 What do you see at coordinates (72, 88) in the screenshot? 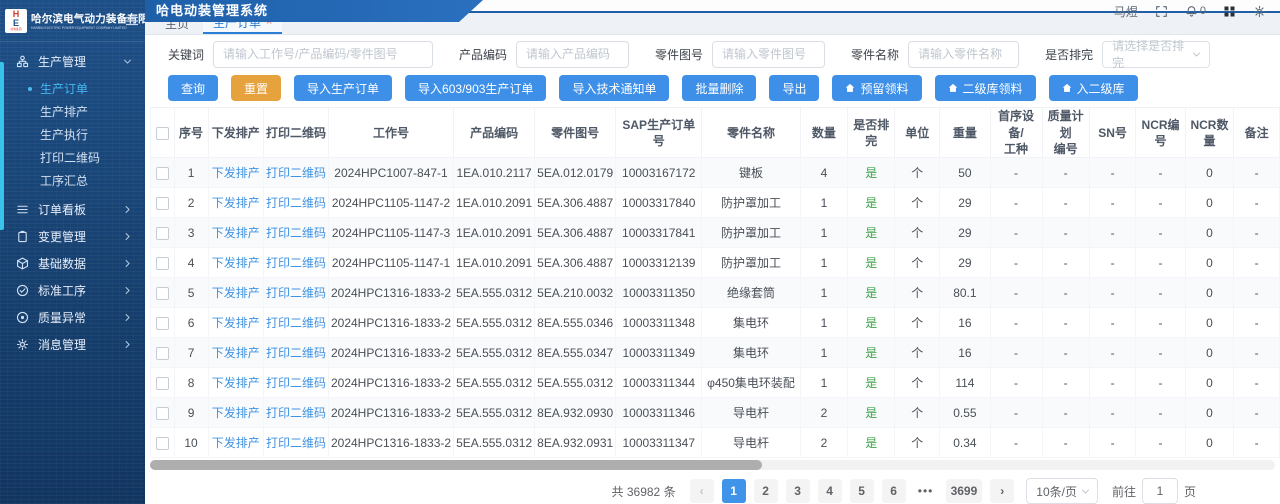
I see `sidebar-item-0-0: 生产订单` at bounding box center [72, 88].